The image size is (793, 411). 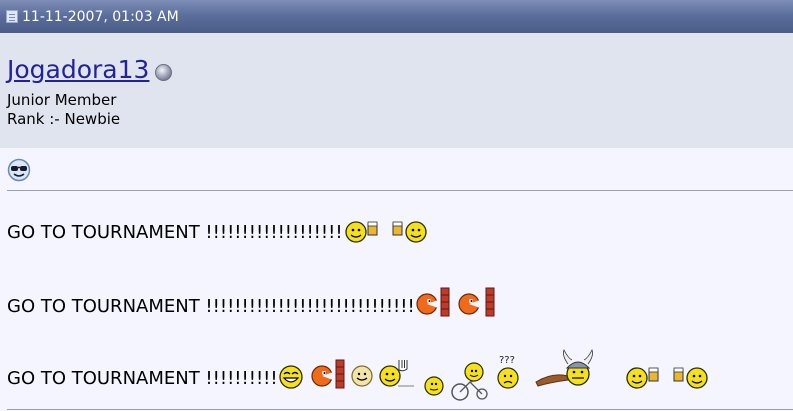 I want to click on post-header-bar: 11-11-2007, 01:03 AM, so click(x=396, y=16).